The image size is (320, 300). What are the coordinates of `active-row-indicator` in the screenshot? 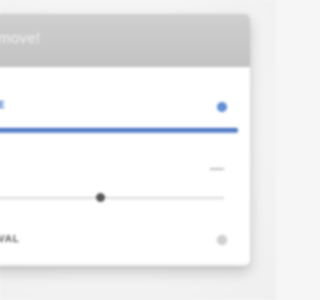 It's located at (119, 130).